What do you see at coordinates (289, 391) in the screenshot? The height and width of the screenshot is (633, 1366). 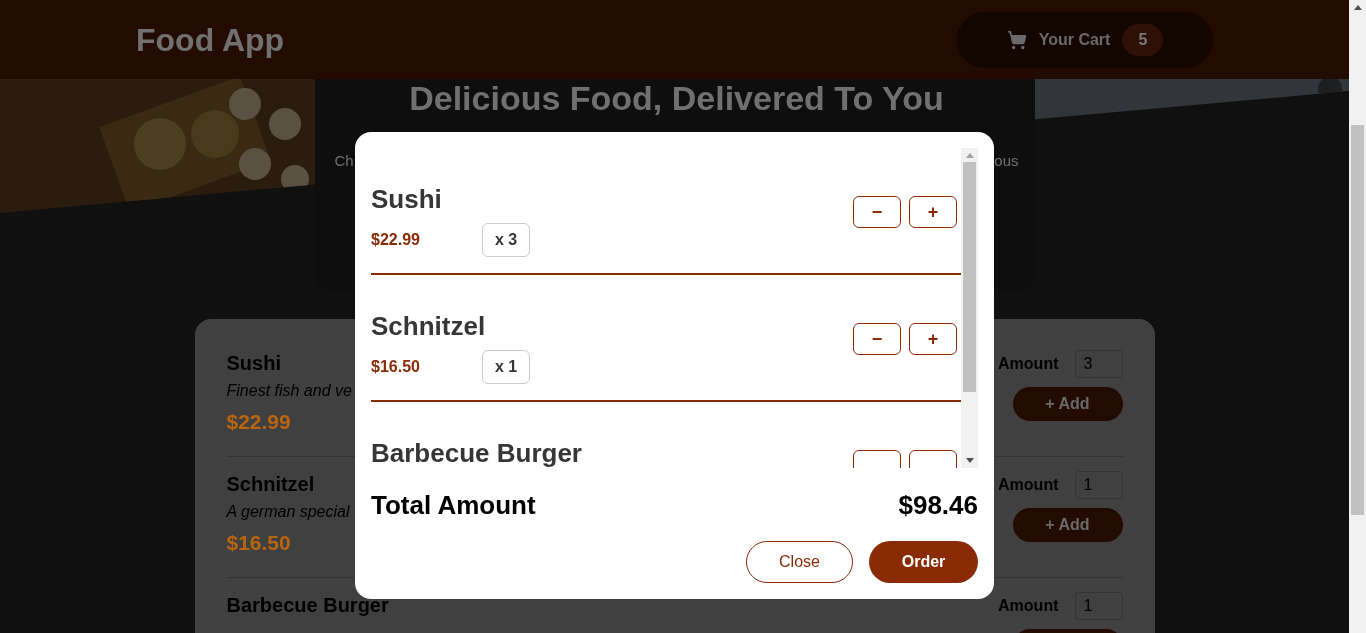 I see `meal-description: Finest fish and ve` at bounding box center [289, 391].